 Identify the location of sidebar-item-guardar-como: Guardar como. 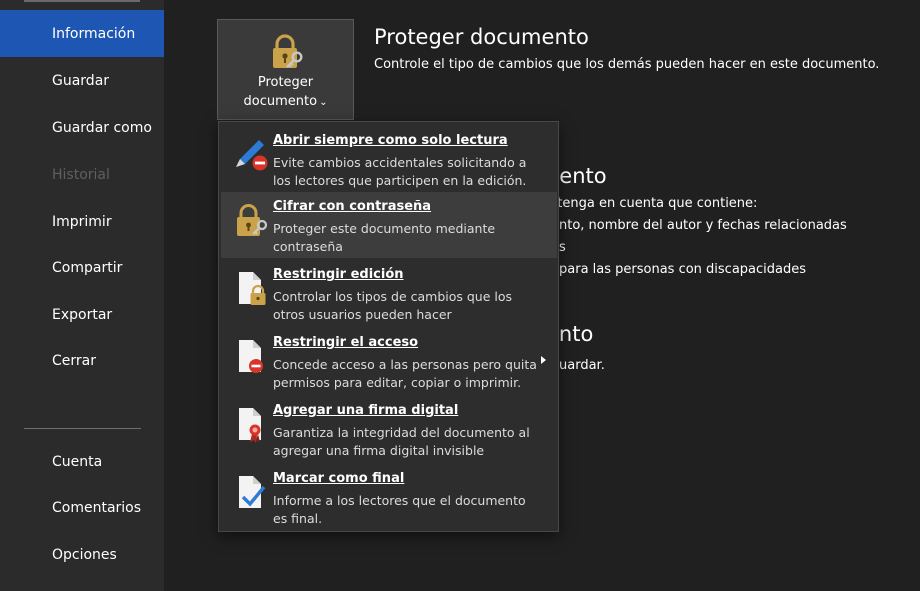
(82, 127).